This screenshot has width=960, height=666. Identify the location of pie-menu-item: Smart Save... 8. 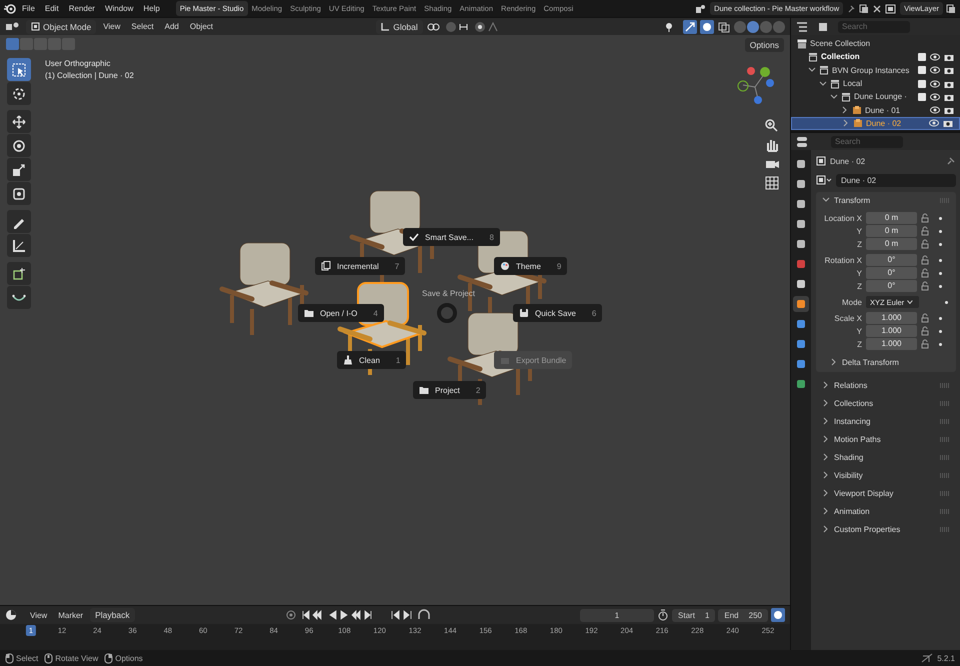
(451, 237).